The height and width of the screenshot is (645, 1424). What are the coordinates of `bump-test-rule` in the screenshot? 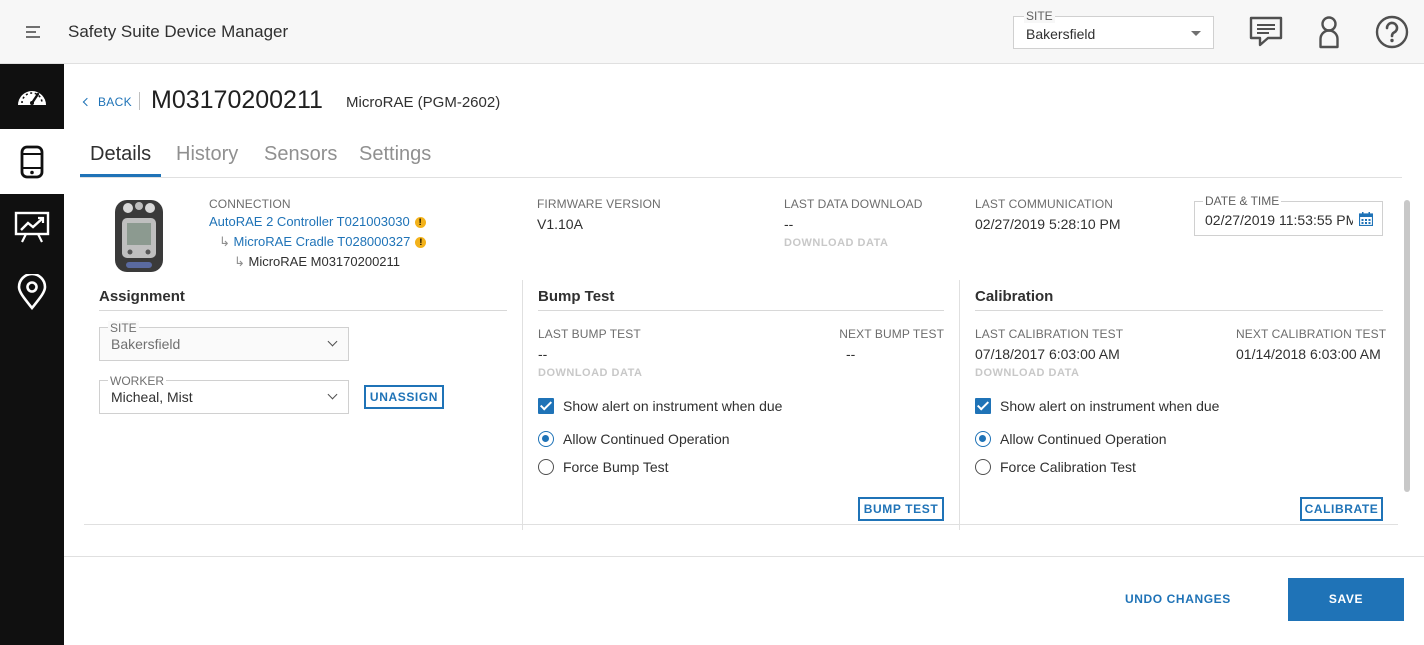 It's located at (741, 310).